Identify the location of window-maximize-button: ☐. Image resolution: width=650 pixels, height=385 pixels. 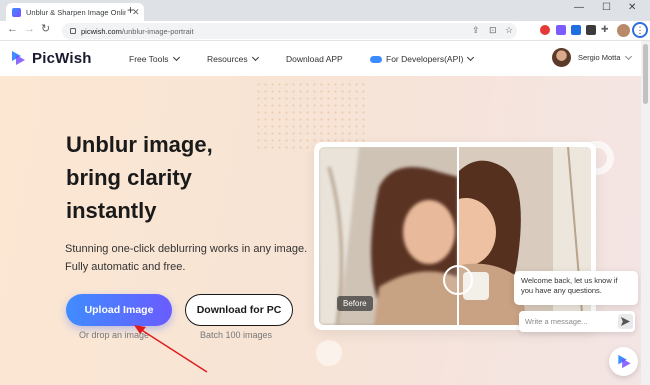
(606, 8).